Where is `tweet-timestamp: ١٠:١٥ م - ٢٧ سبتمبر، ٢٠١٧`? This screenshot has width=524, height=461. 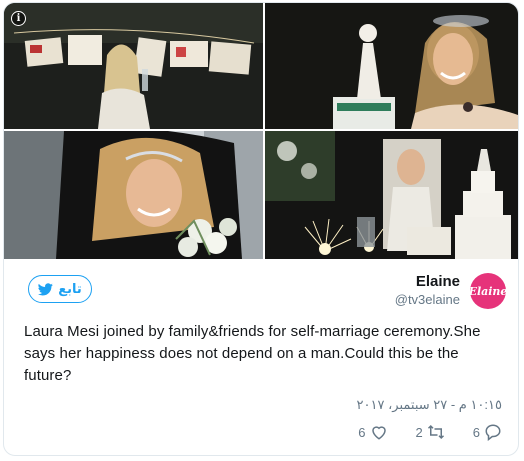
tweet-timestamp: ١٠:١٥ م - ٢٧ سبتمبر، ٢٠١٧ is located at coordinates (429, 405).